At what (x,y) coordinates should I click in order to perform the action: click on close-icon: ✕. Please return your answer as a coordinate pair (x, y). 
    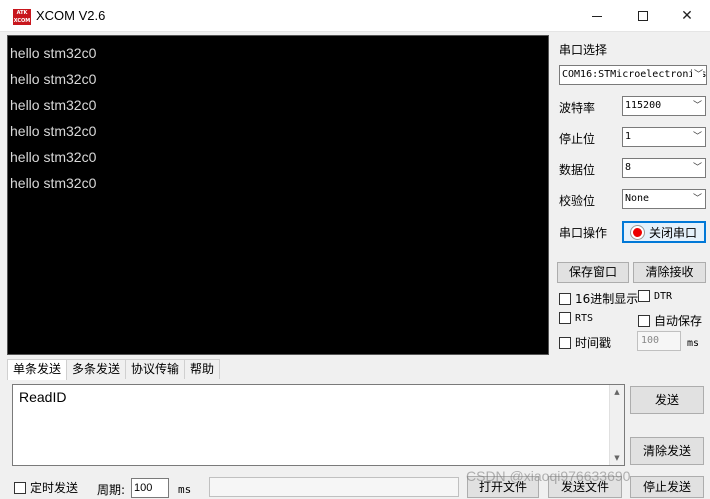
    Looking at the image, I should click on (687, 16).